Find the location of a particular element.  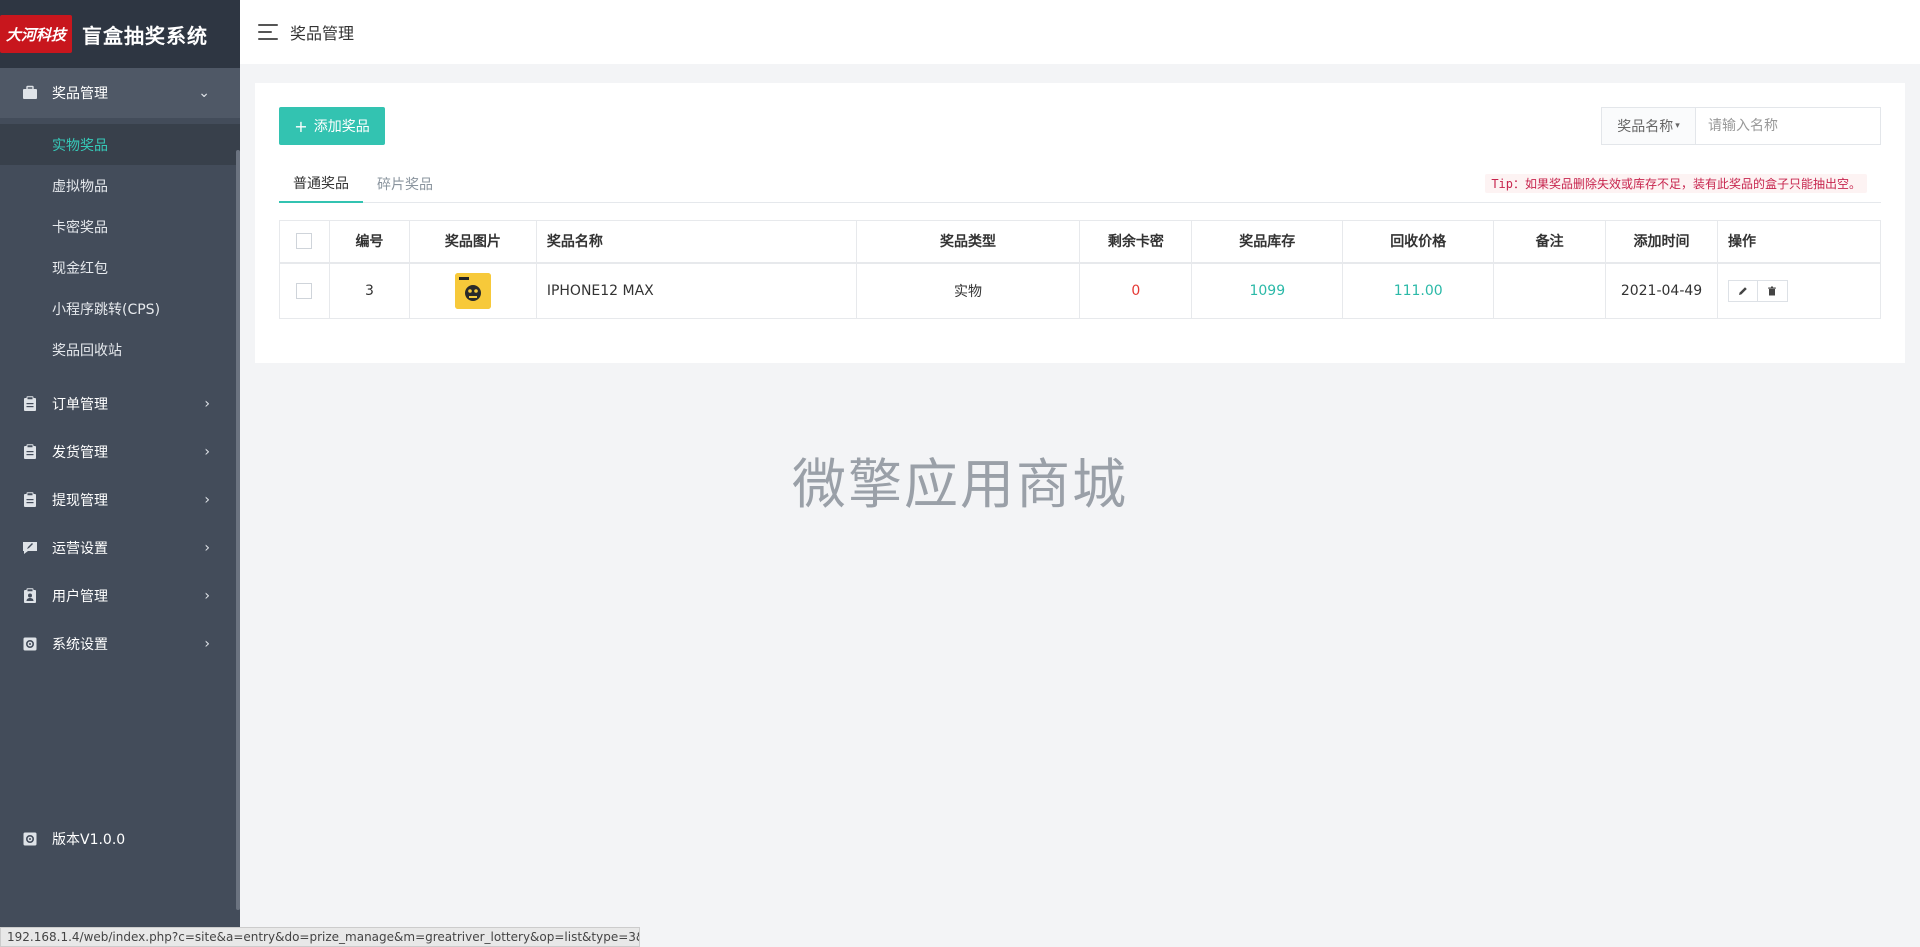

caret-down-icon: ▾ is located at coordinates (1677, 126).